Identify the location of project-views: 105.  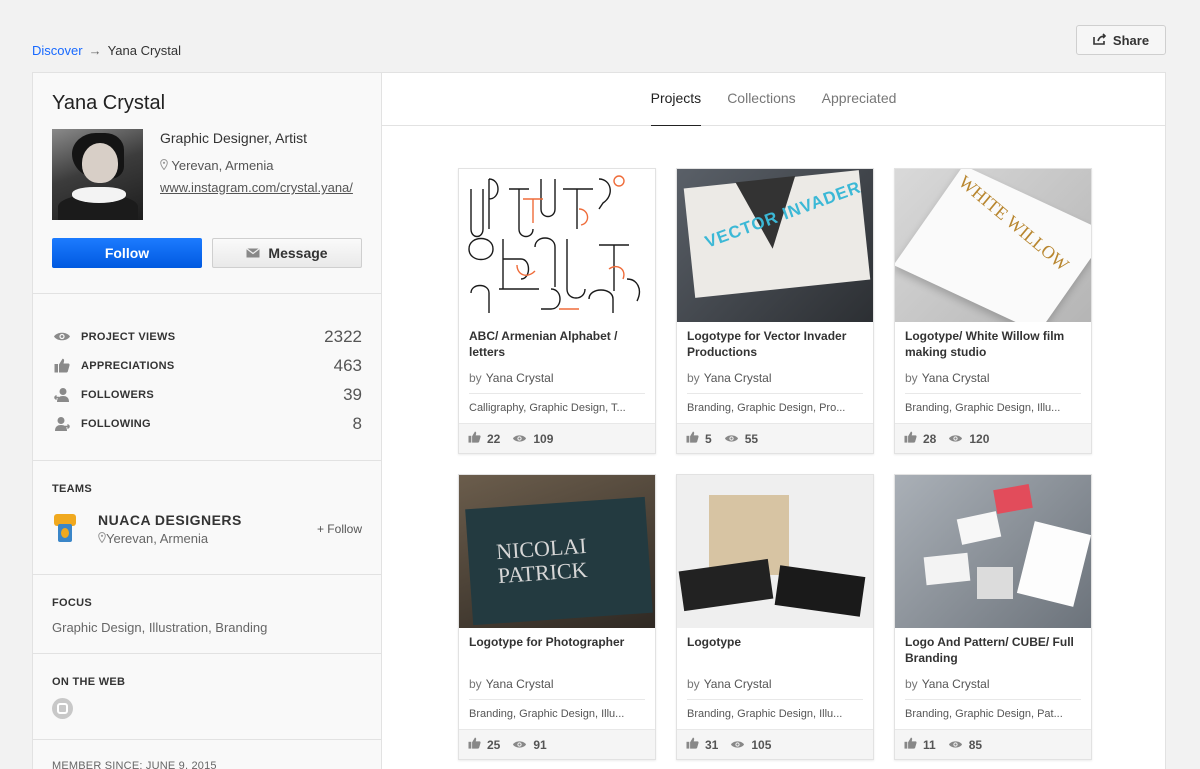
(761, 744).